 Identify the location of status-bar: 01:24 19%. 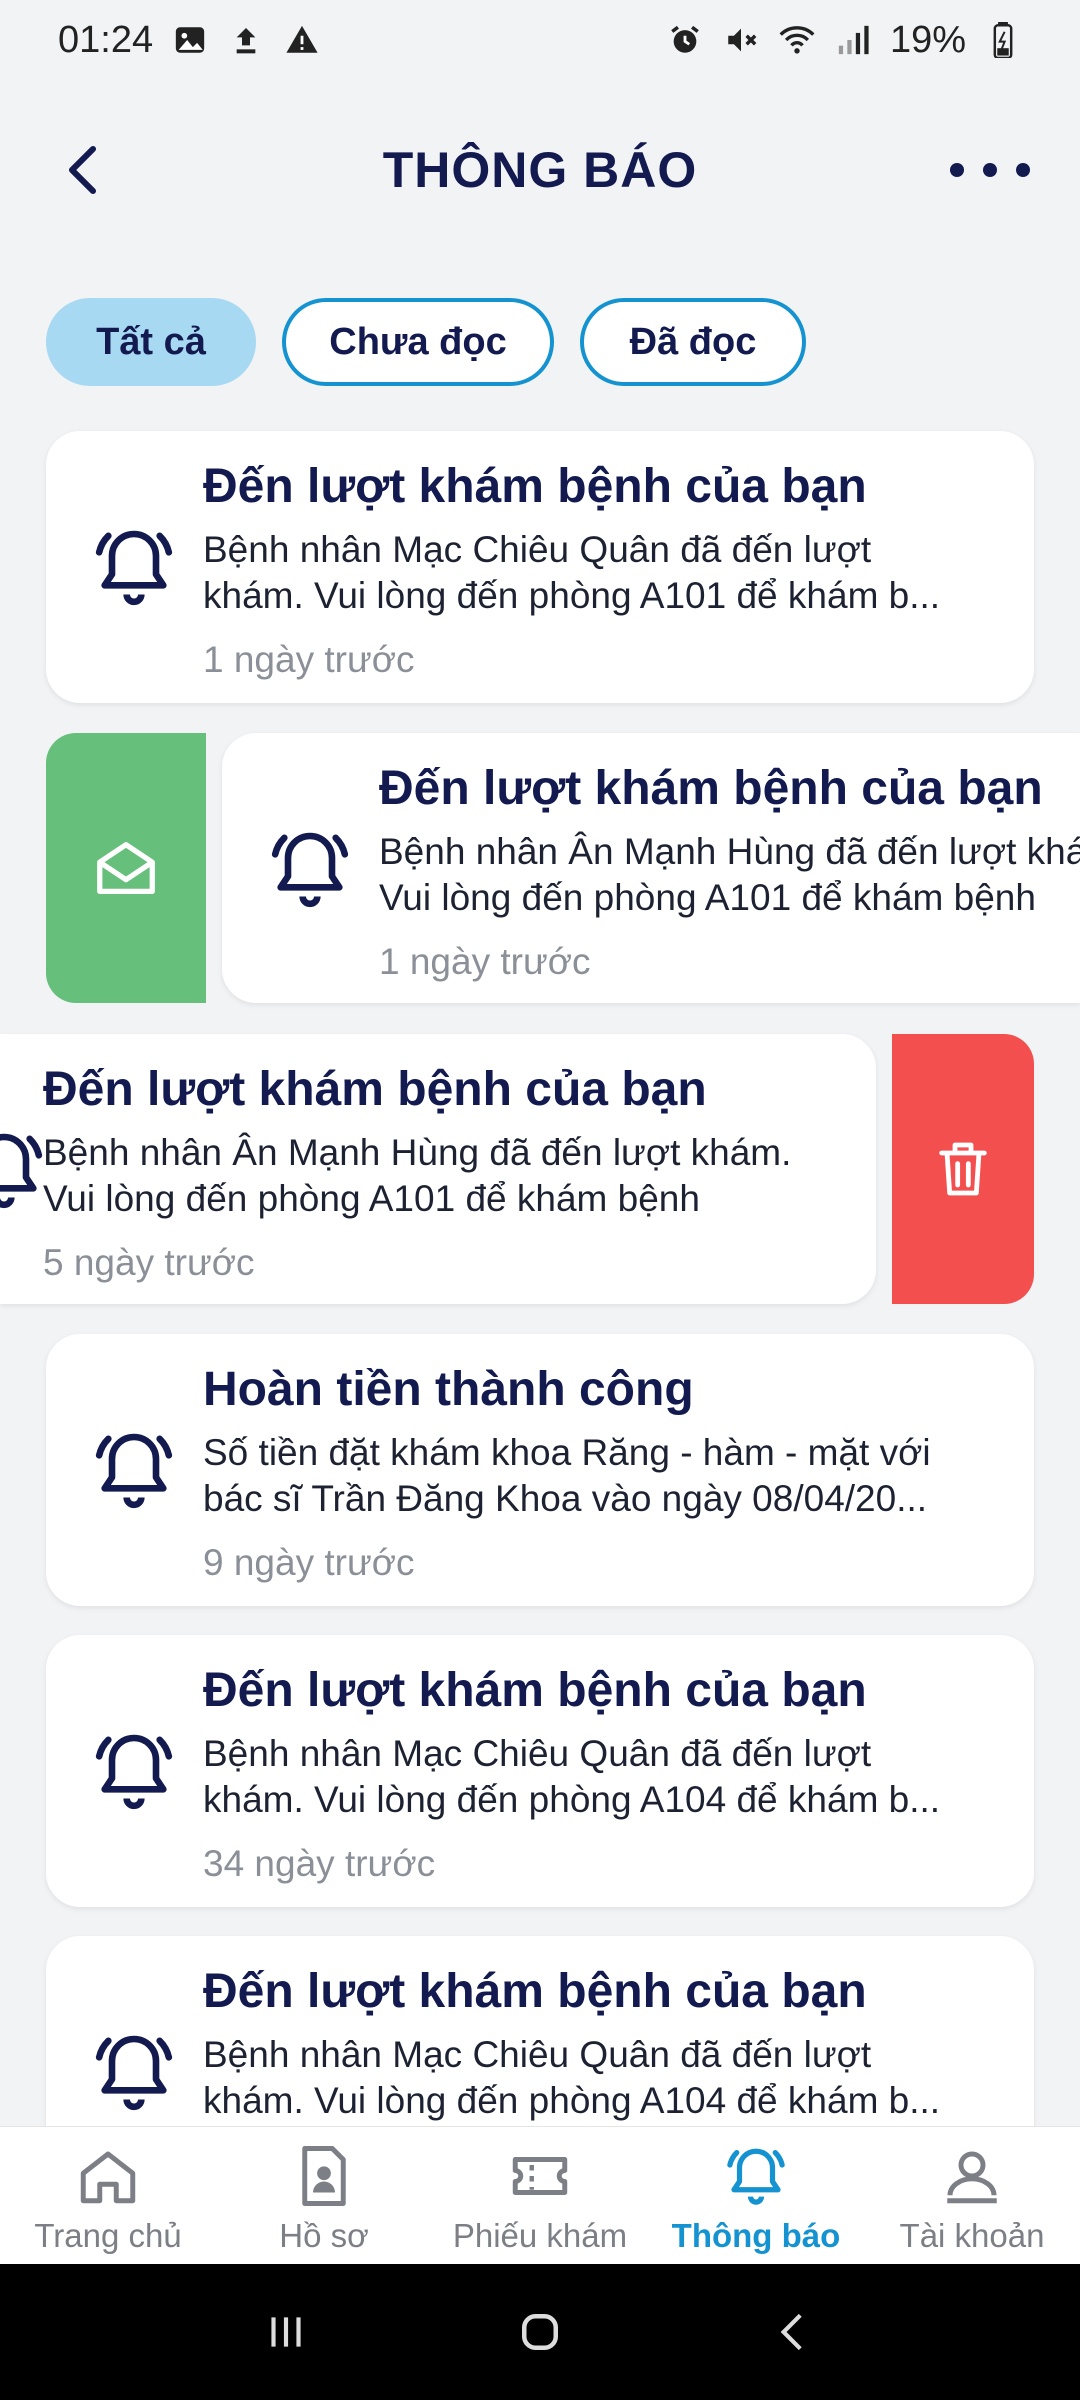
(540, 40).